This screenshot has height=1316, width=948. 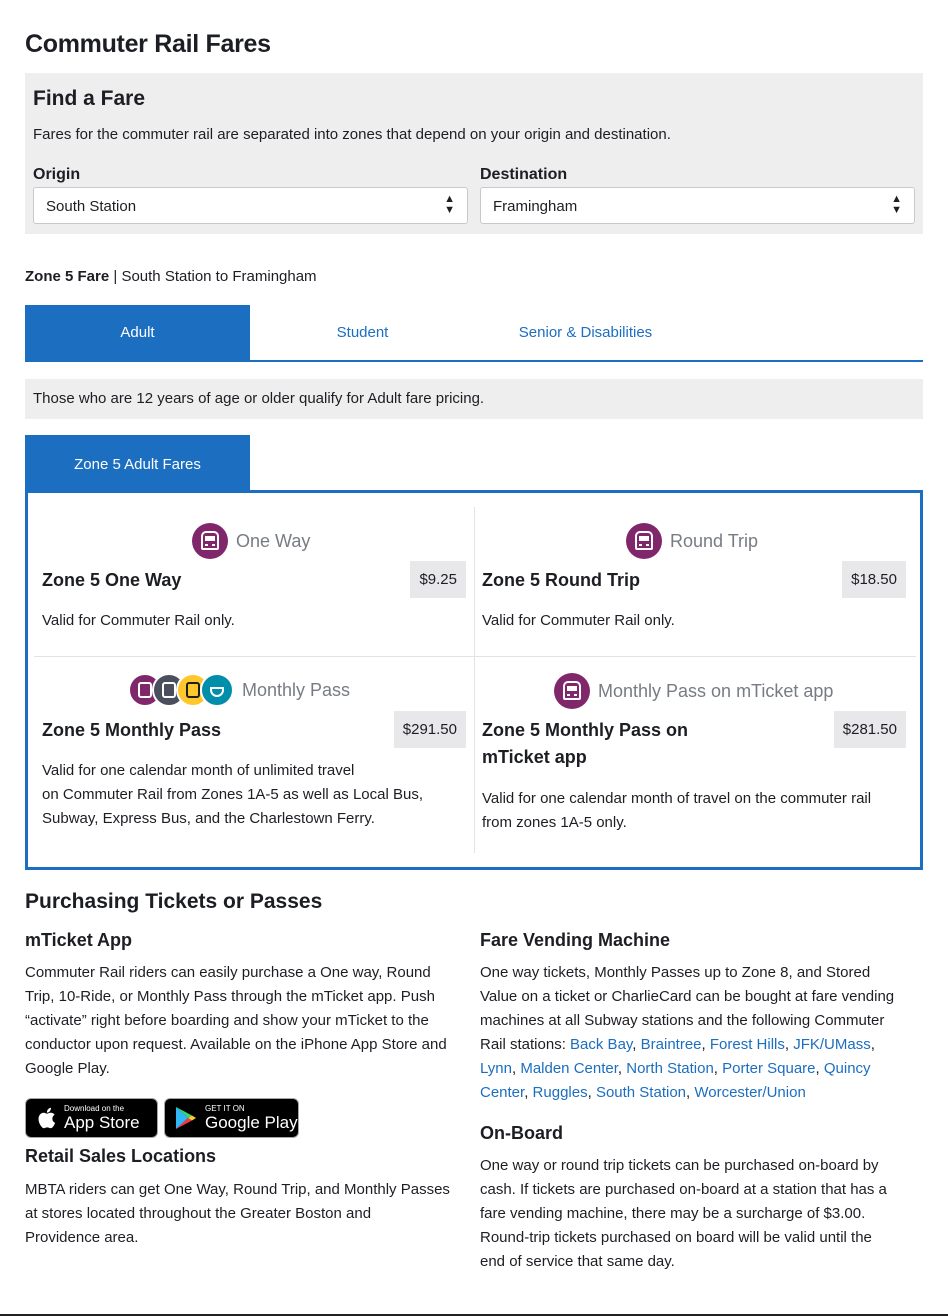 I want to click on find-fare-heading: Find a Fare, so click(x=89, y=98).